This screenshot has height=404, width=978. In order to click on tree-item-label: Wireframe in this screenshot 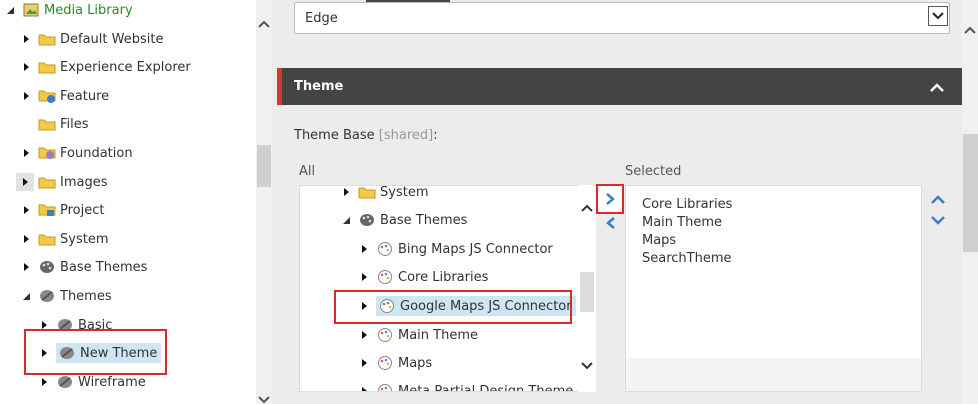, I will do `click(112, 382)`.